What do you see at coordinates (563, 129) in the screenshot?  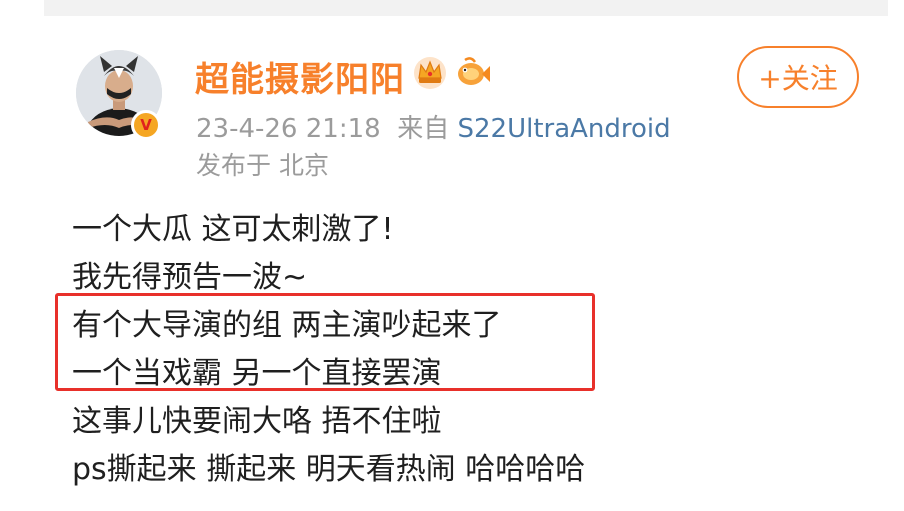 I see `source-link: S22UltraAndroid` at bounding box center [563, 129].